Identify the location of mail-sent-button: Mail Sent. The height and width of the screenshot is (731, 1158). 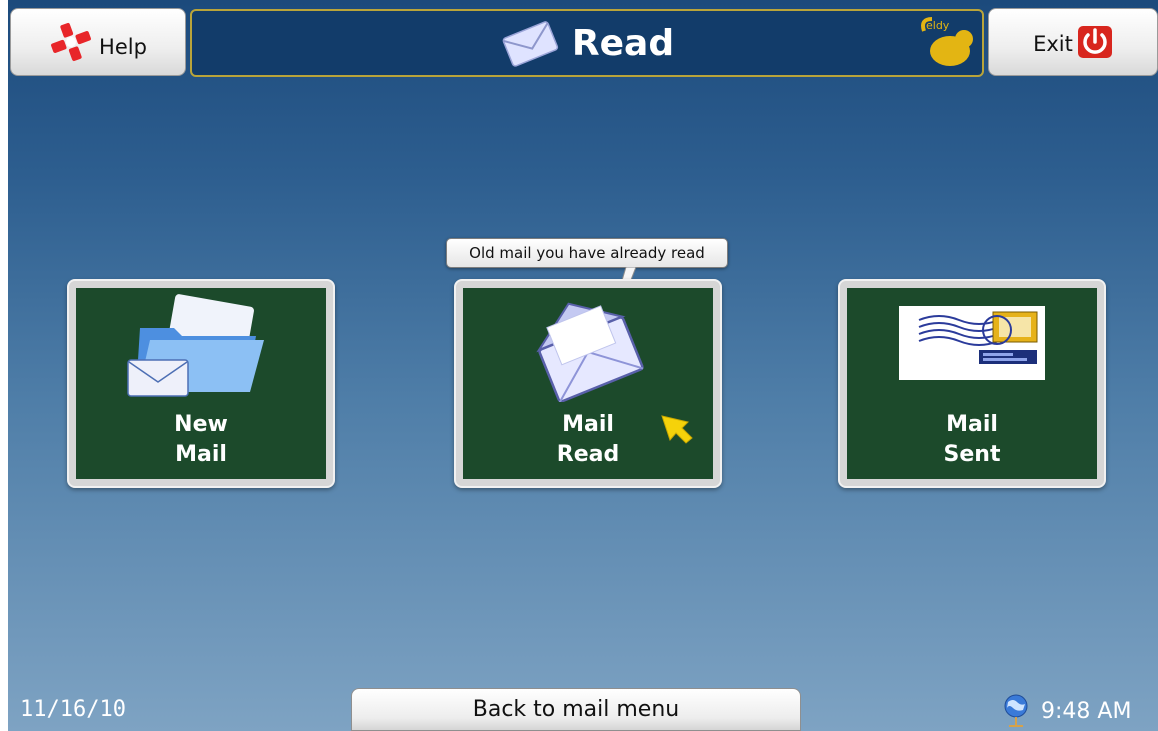
(972, 383).